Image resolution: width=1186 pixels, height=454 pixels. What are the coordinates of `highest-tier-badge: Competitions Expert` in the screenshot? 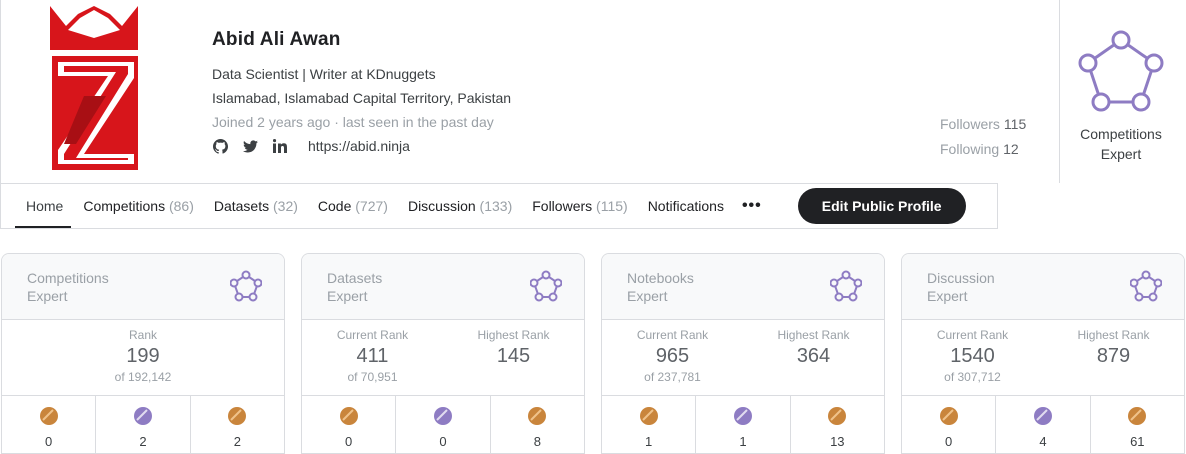 It's located at (1121, 97).